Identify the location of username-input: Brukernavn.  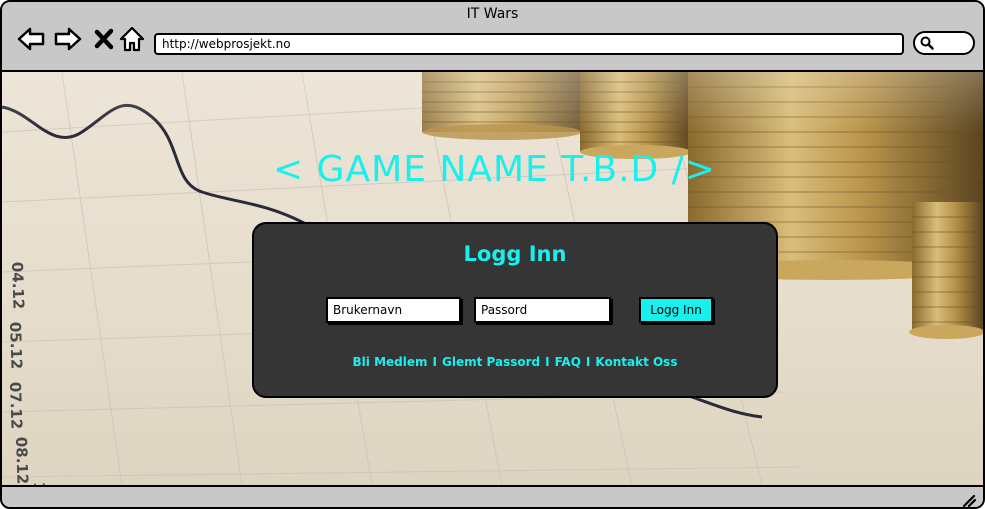
(393, 310).